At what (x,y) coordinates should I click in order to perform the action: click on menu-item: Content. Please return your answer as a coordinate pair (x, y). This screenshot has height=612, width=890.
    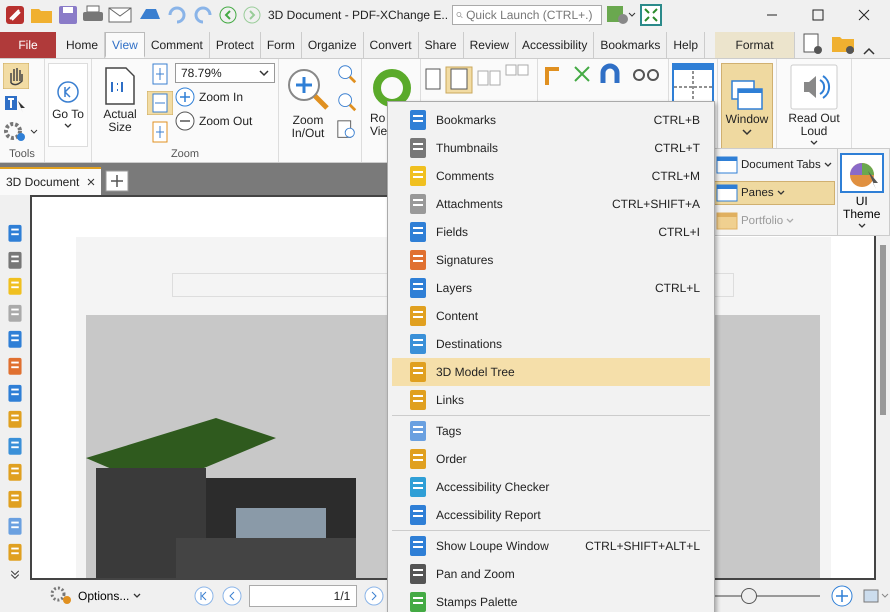
    Looking at the image, I should click on (551, 316).